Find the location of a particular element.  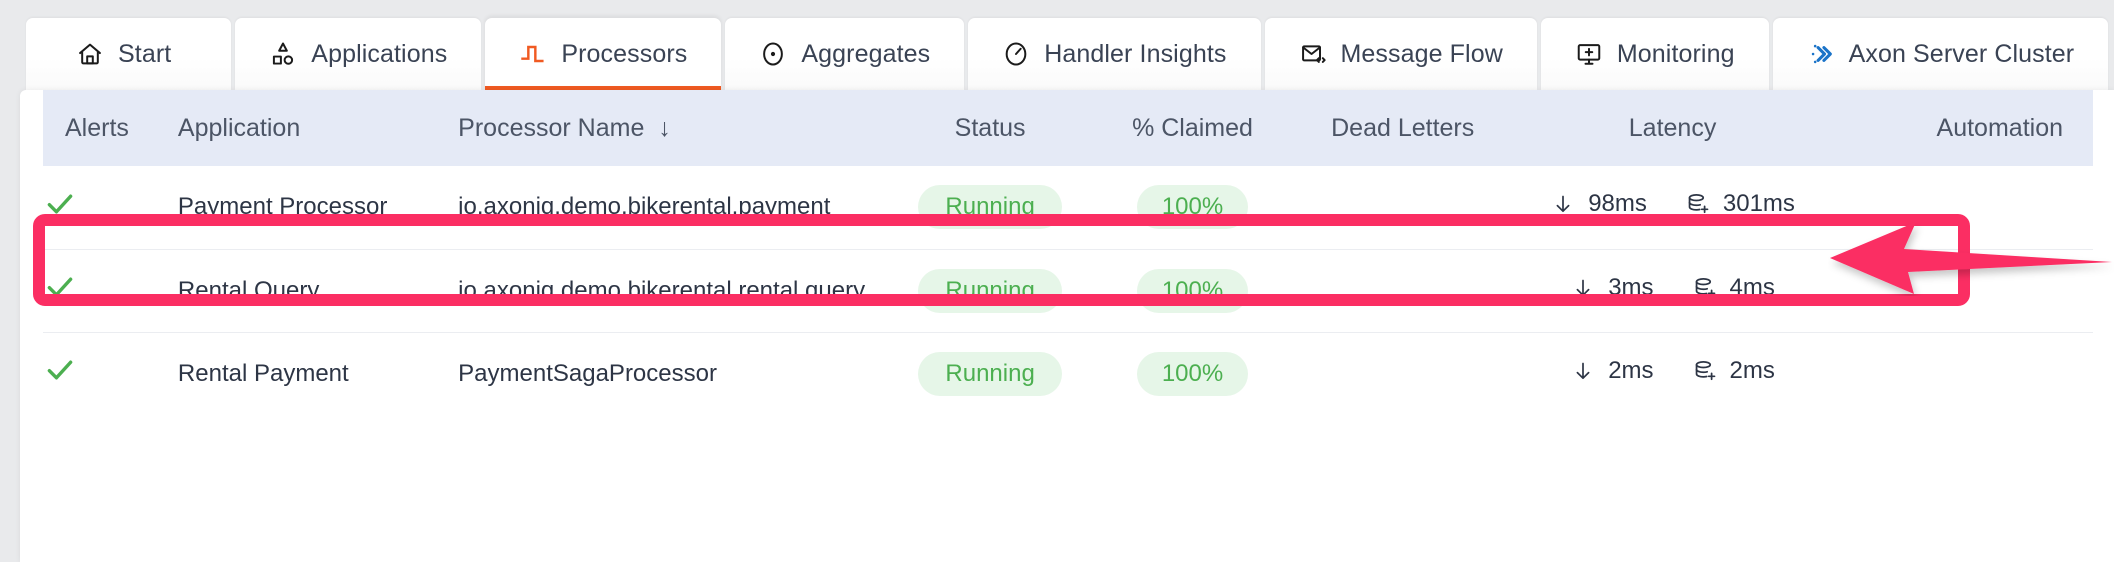

tab-message-flow: Message Flow is located at coordinates (1400, 54).